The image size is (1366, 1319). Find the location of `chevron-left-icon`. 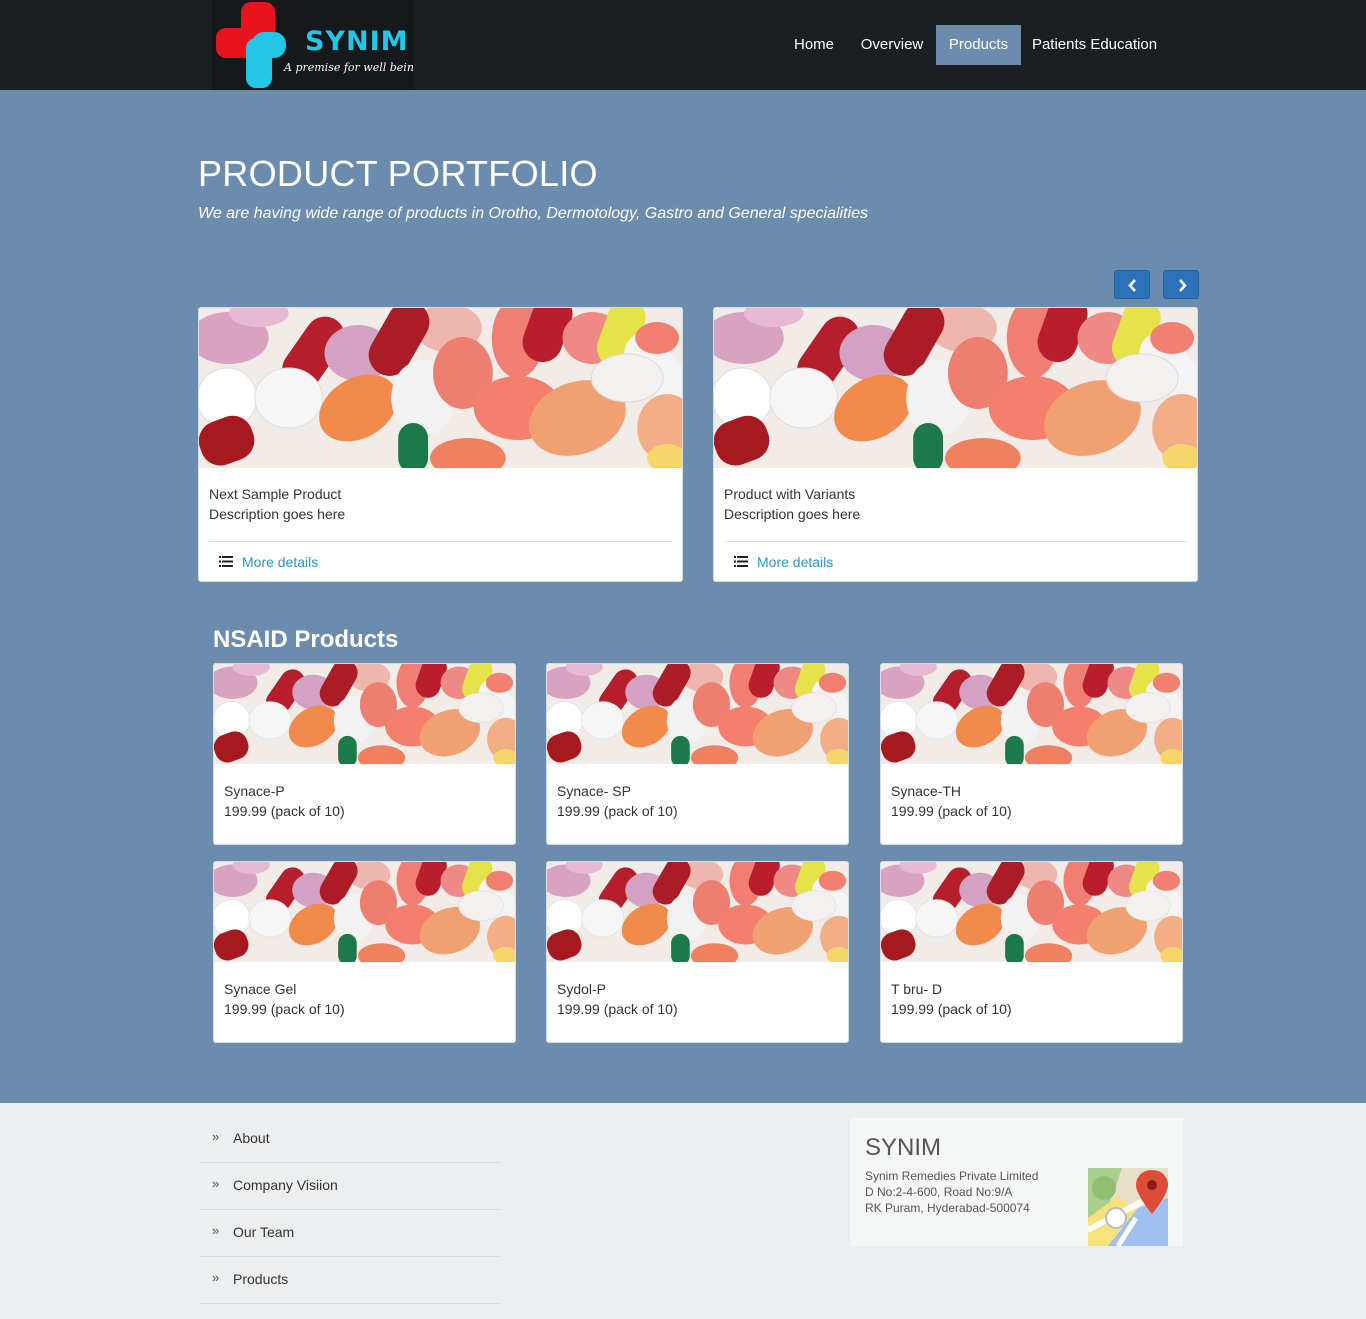

chevron-left-icon is located at coordinates (1132, 285).